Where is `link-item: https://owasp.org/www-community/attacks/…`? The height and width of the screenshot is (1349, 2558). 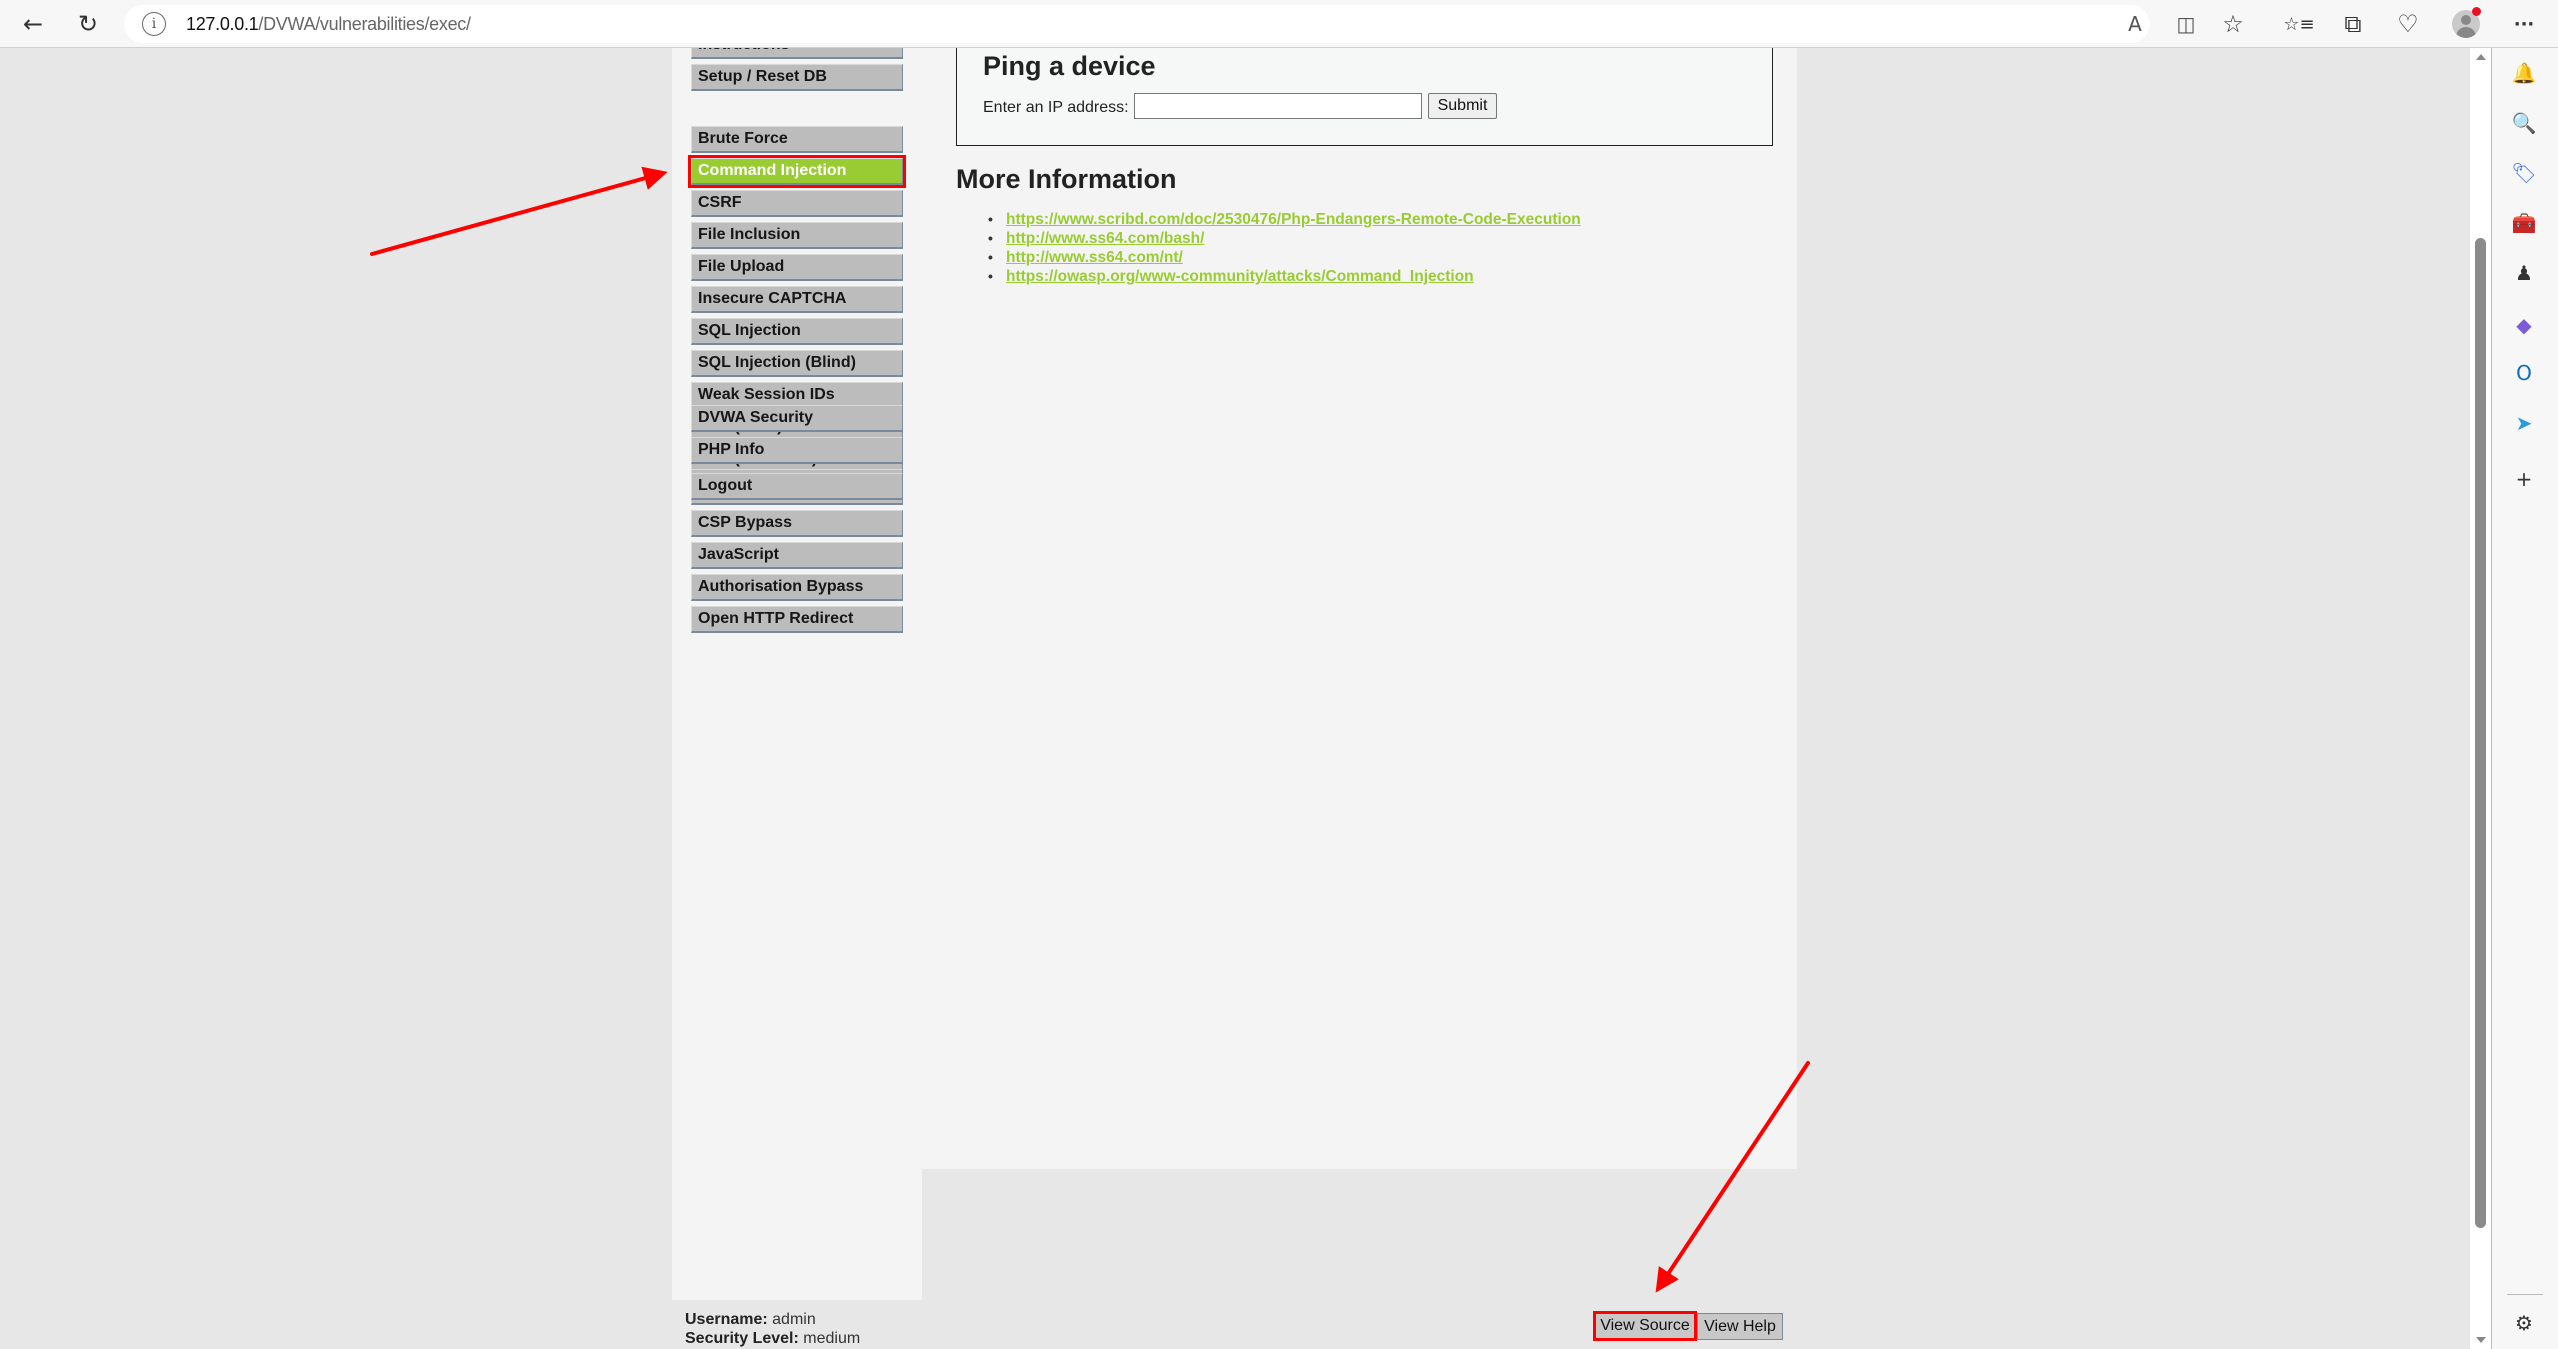
link-item: https://owasp.org/www-community/attacks/… is located at coordinates (1284, 276).